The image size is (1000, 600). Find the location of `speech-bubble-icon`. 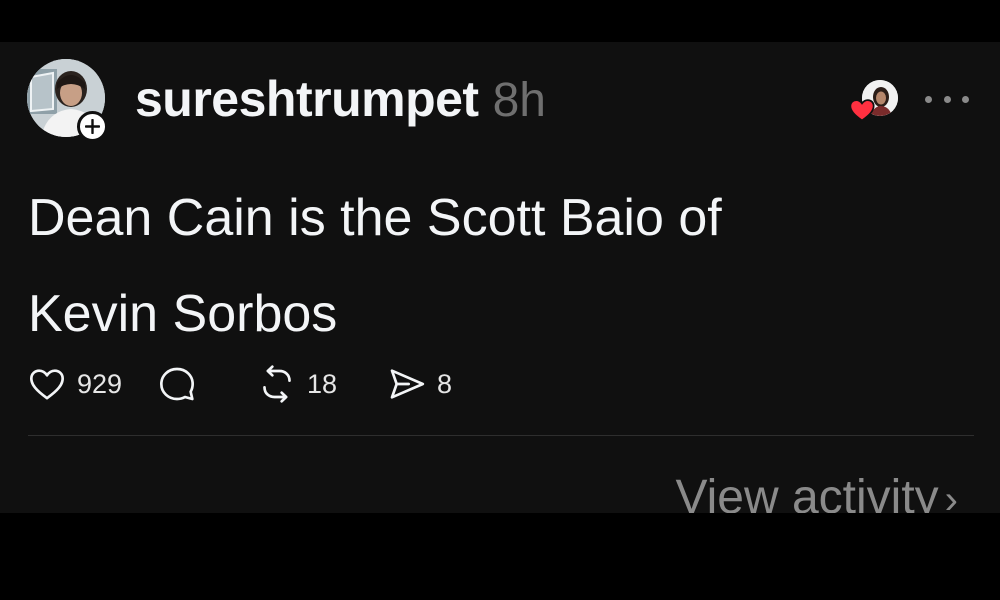

speech-bubble-icon is located at coordinates (177, 384).